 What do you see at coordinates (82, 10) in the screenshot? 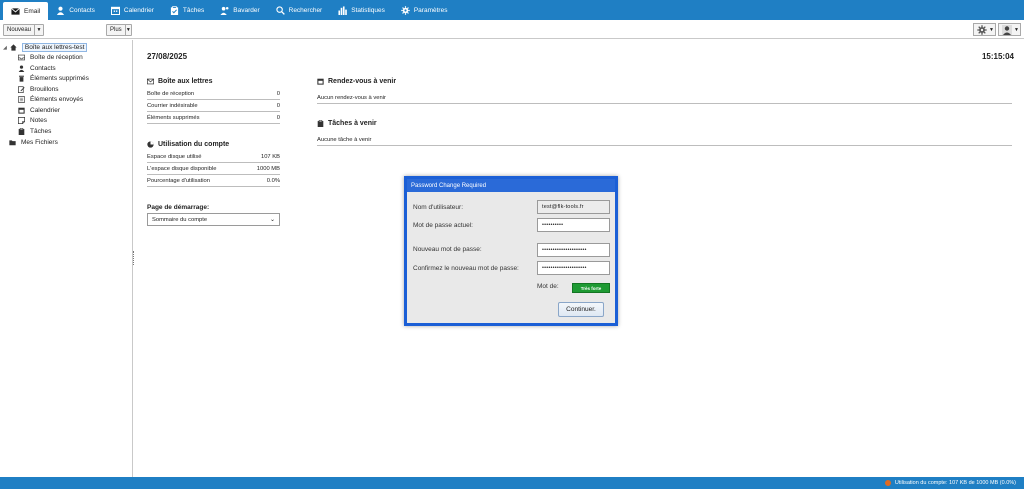
I see `tab-contacts-label: Contacts` at bounding box center [82, 10].